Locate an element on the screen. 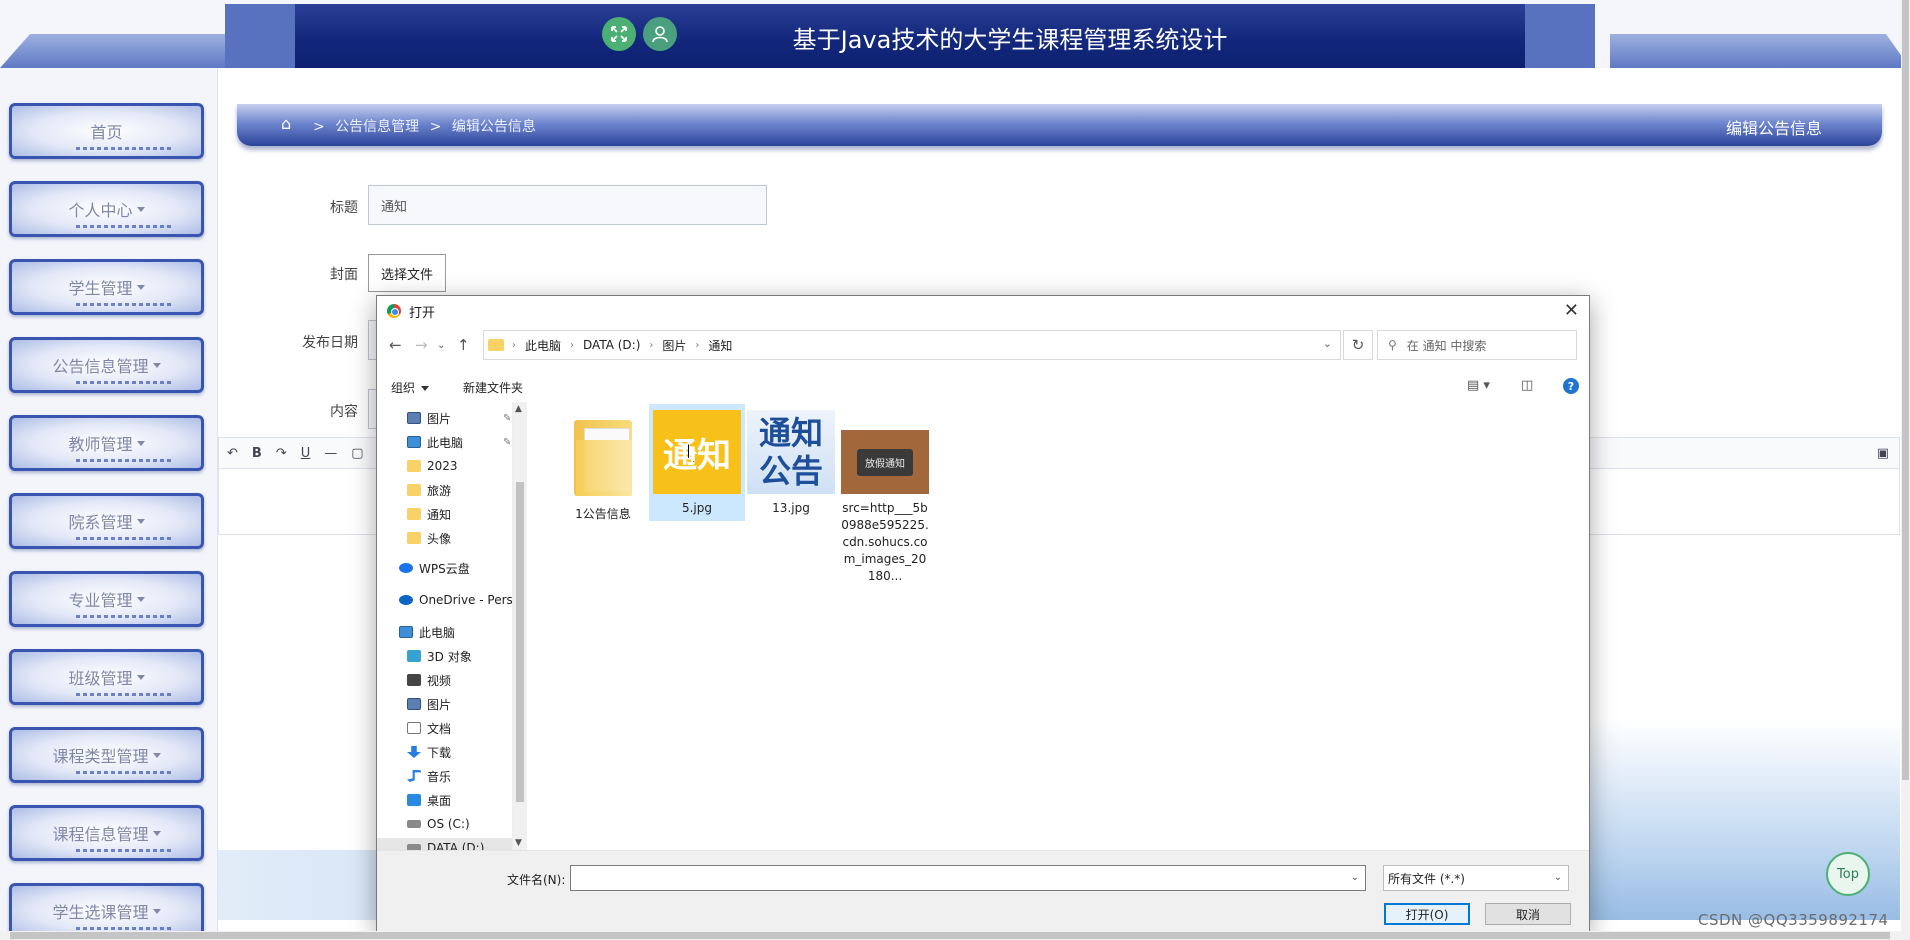  refresh-icon: ↻ is located at coordinates (1358, 345).